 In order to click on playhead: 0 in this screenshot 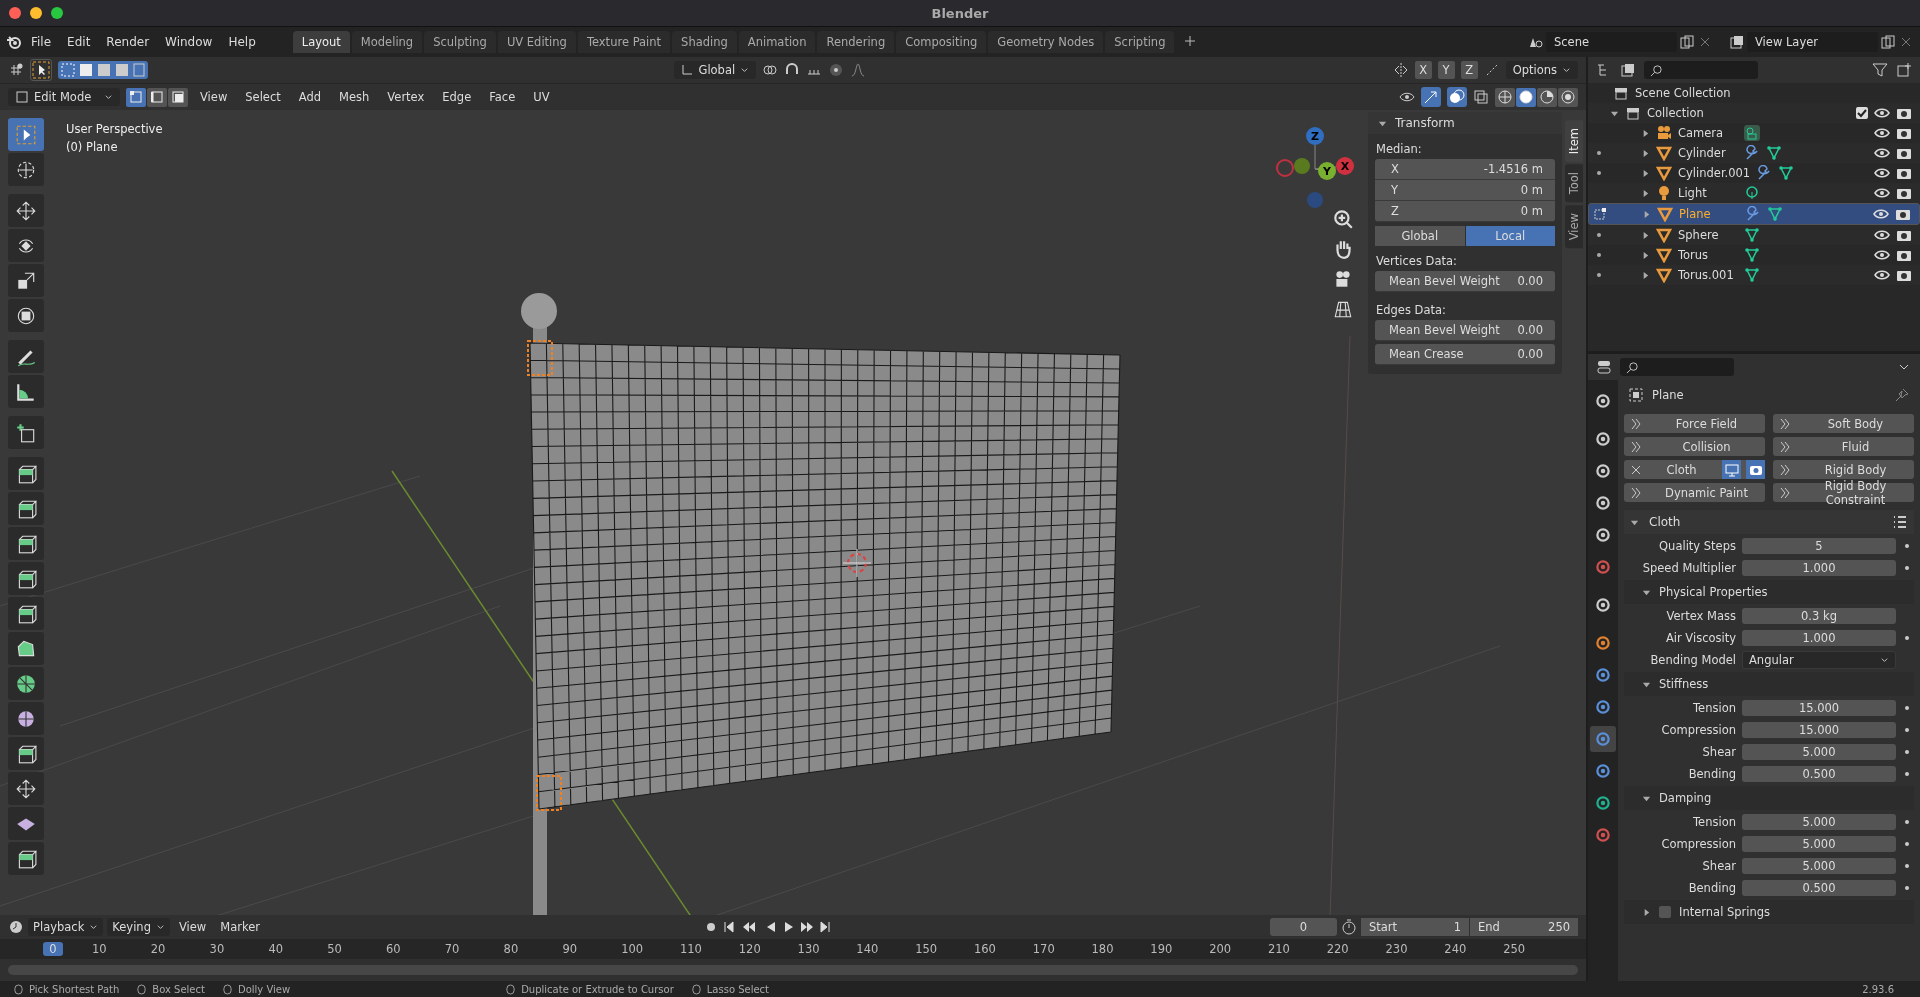, I will do `click(53, 949)`.